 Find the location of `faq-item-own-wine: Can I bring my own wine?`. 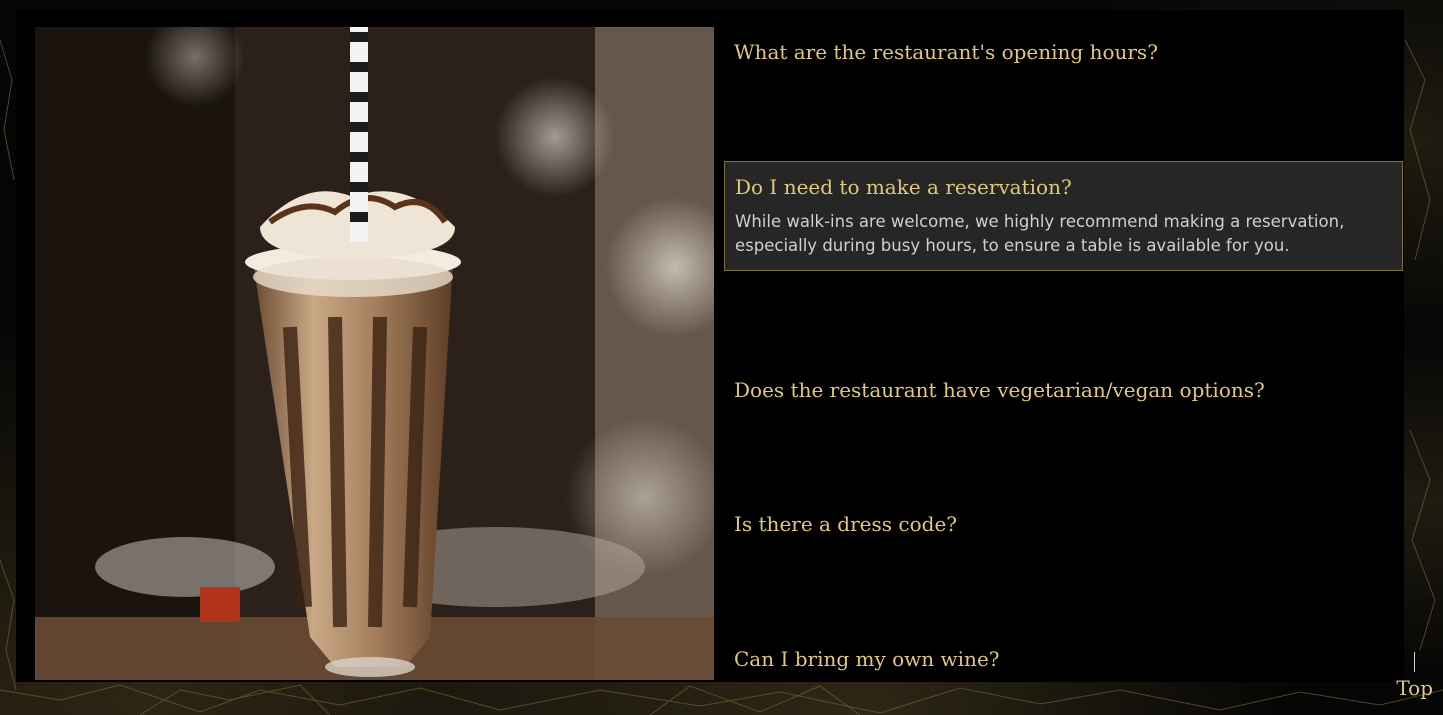

faq-item-own-wine: Can I bring my own wine? is located at coordinates (1063, 659).